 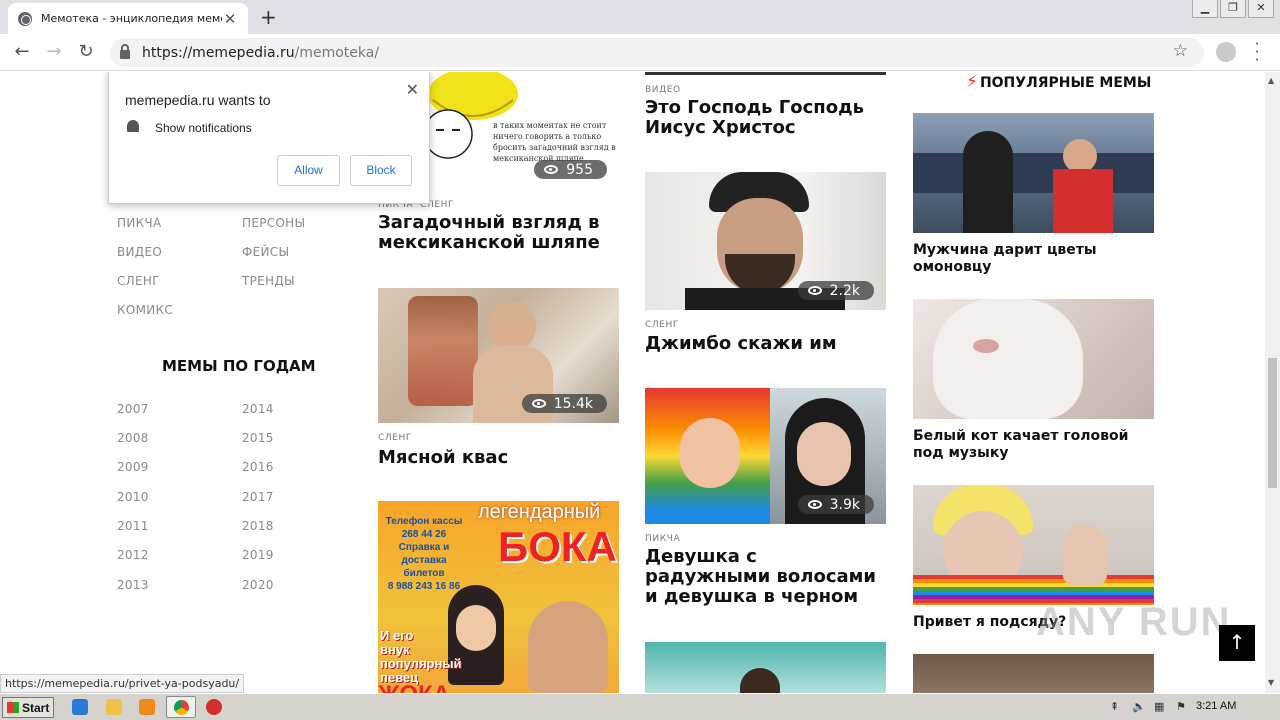 I want to click on profile-avatar, so click(x=1226, y=52).